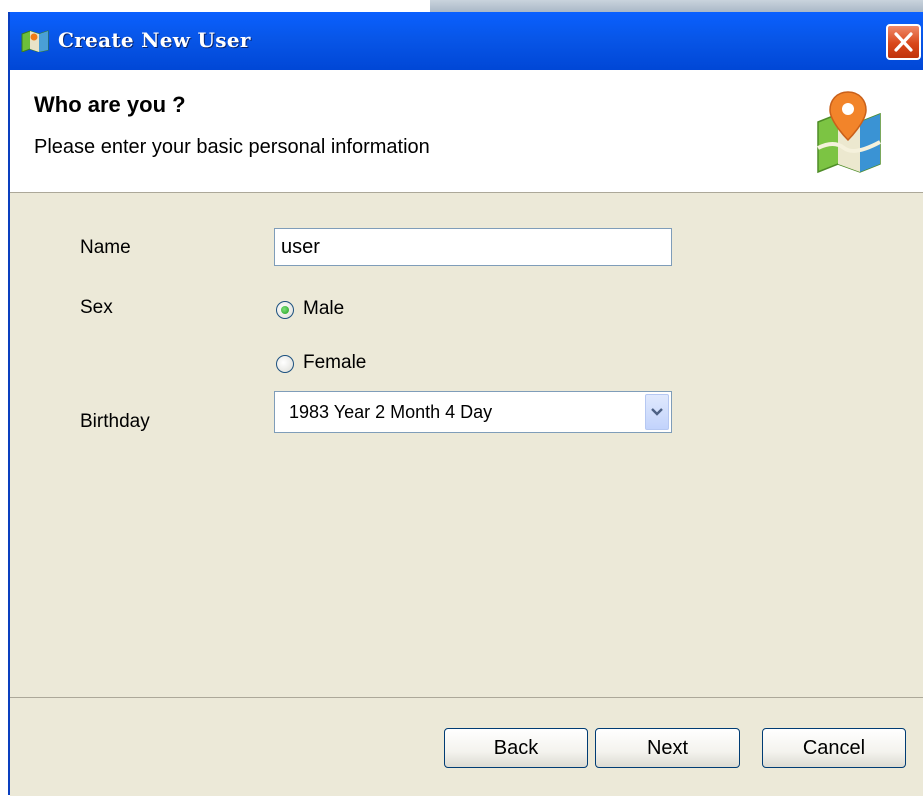  What do you see at coordinates (285, 364) in the screenshot?
I see `female-radio` at bounding box center [285, 364].